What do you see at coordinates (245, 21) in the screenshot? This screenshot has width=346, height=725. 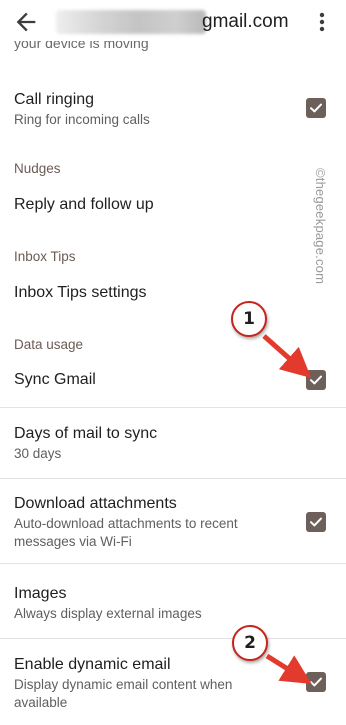 I see `email-domain: gmail.com` at bounding box center [245, 21].